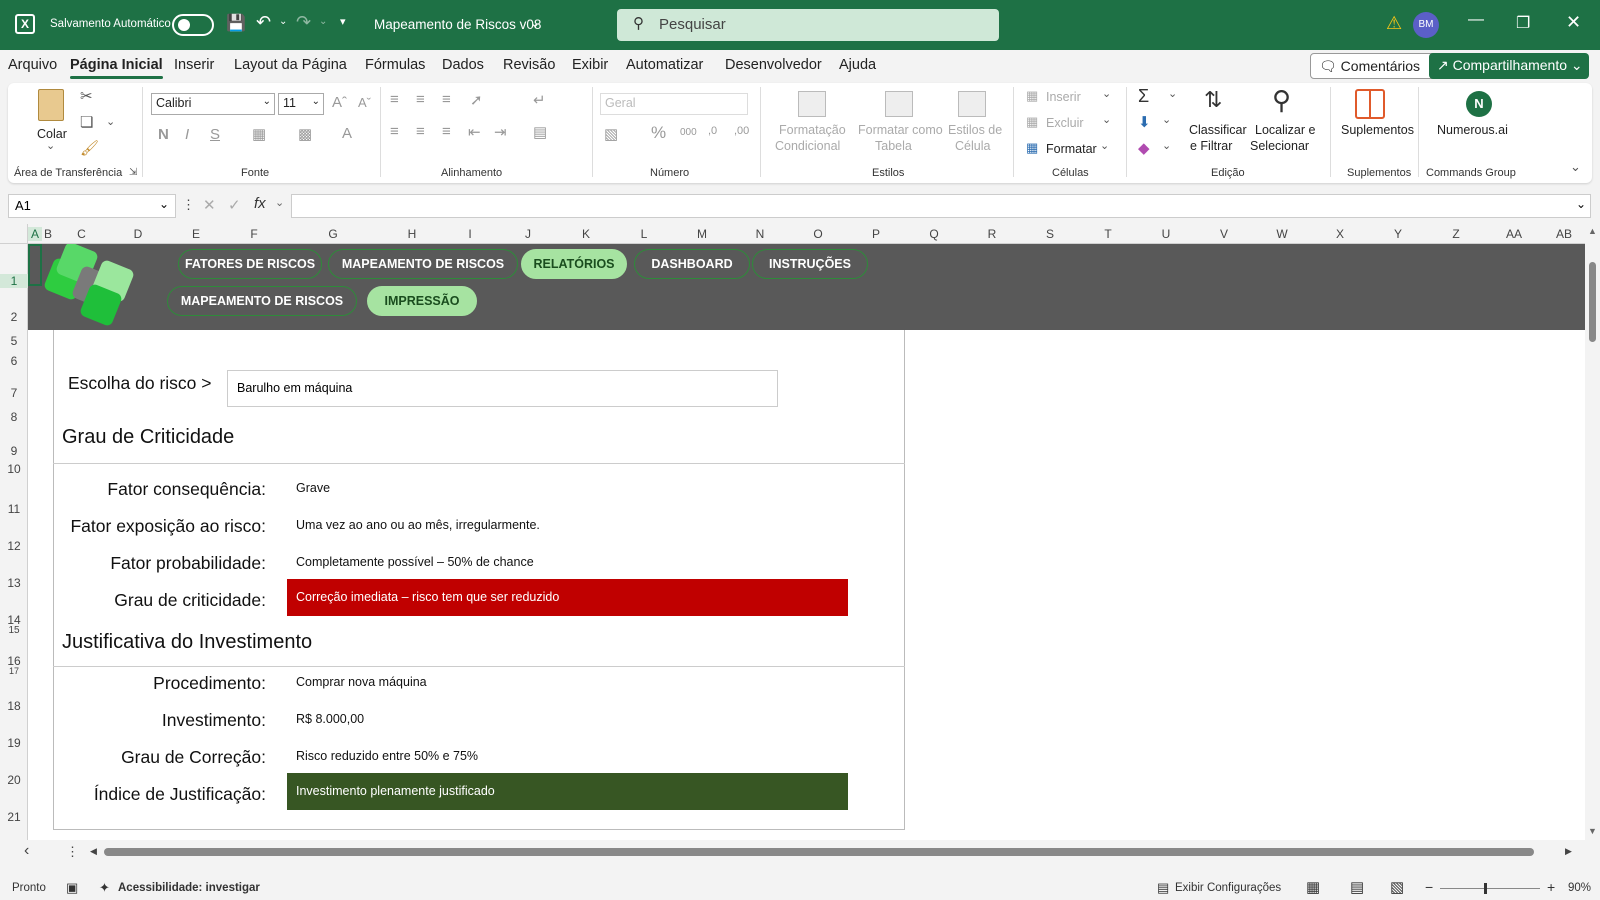 The width and height of the screenshot is (1600, 900). I want to click on cell-styles-button-line2: Célula, so click(972, 146).